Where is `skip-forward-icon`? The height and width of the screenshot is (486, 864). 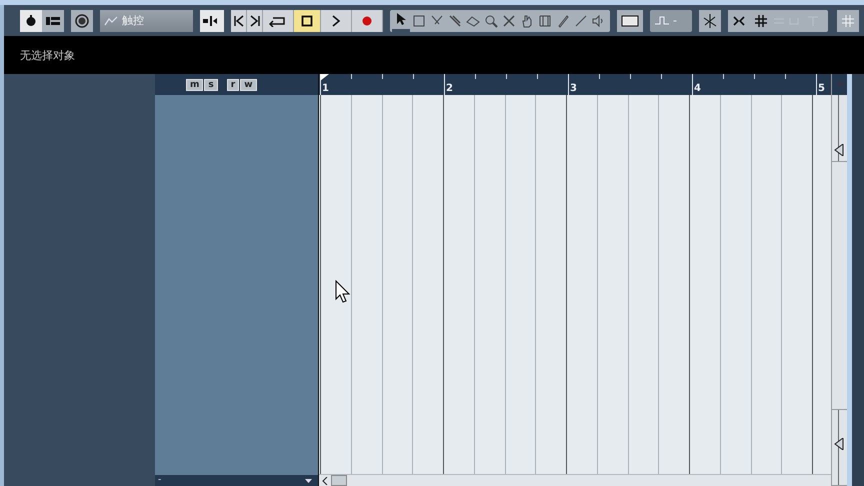
skip-forward-icon is located at coordinates (254, 20).